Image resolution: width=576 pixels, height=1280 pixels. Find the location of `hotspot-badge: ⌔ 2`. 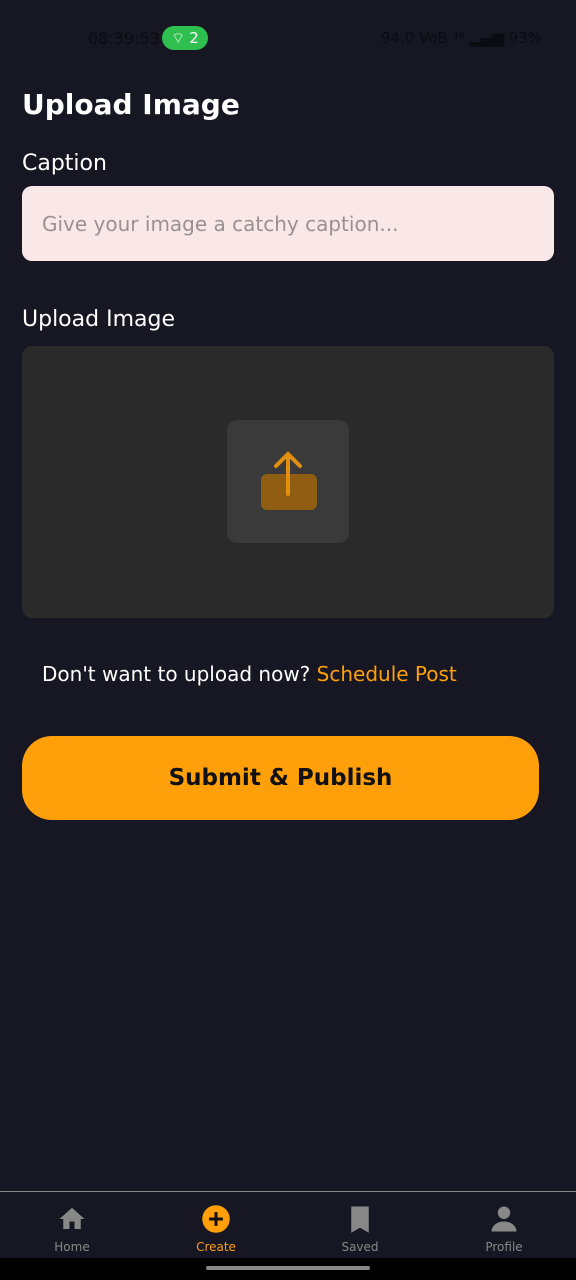

hotspot-badge: ⌔ 2 is located at coordinates (185, 38).